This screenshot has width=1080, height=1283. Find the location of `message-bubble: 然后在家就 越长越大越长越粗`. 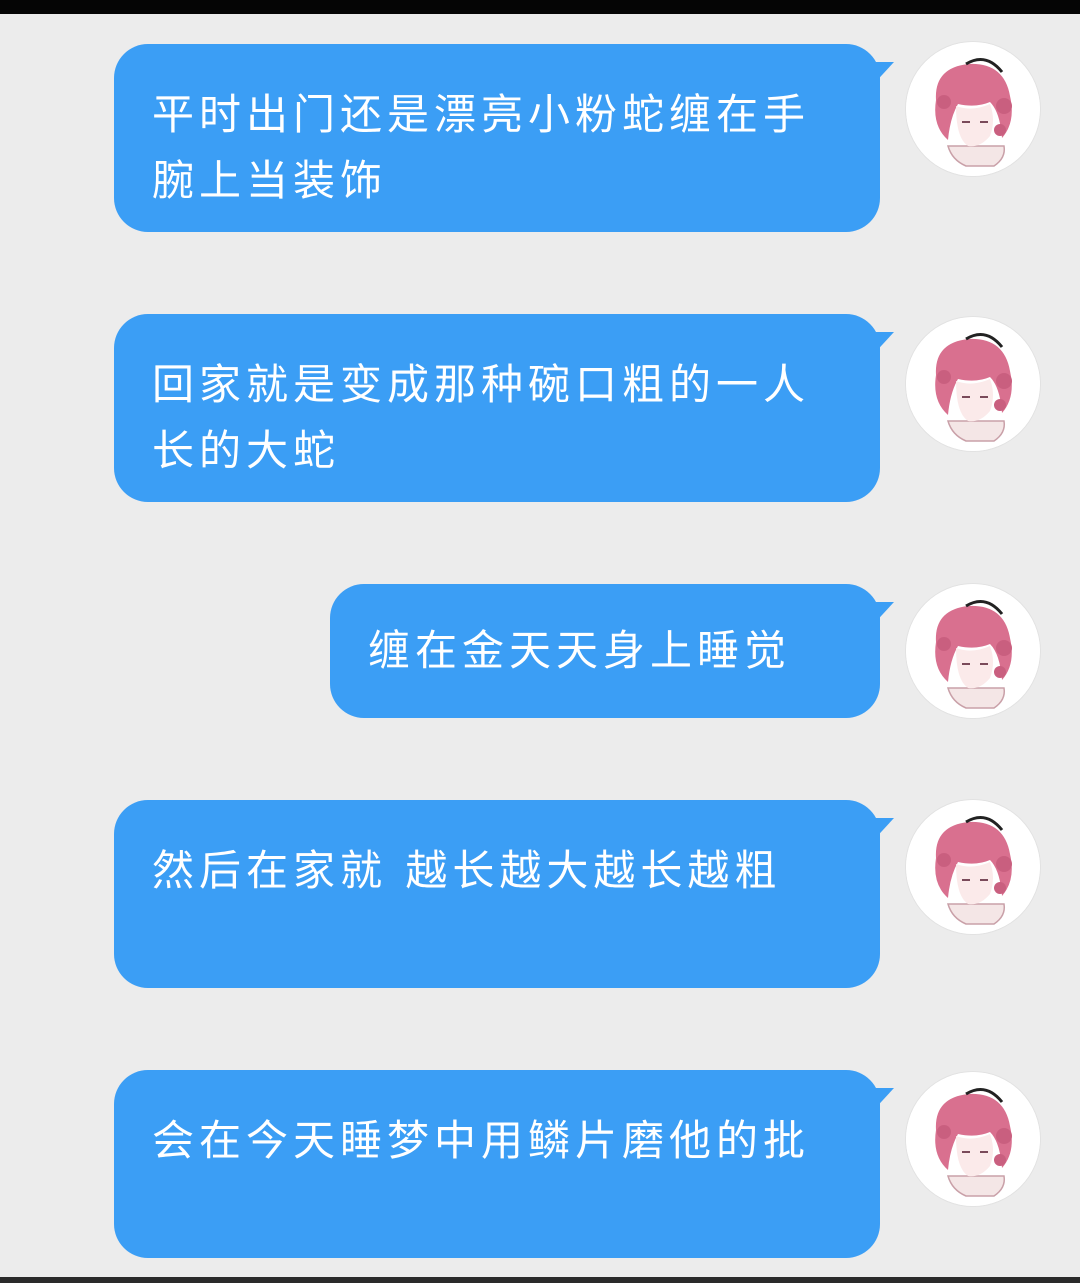

message-bubble: 然后在家就 越长越大越长越粗 is located at coordinates (504, 894).